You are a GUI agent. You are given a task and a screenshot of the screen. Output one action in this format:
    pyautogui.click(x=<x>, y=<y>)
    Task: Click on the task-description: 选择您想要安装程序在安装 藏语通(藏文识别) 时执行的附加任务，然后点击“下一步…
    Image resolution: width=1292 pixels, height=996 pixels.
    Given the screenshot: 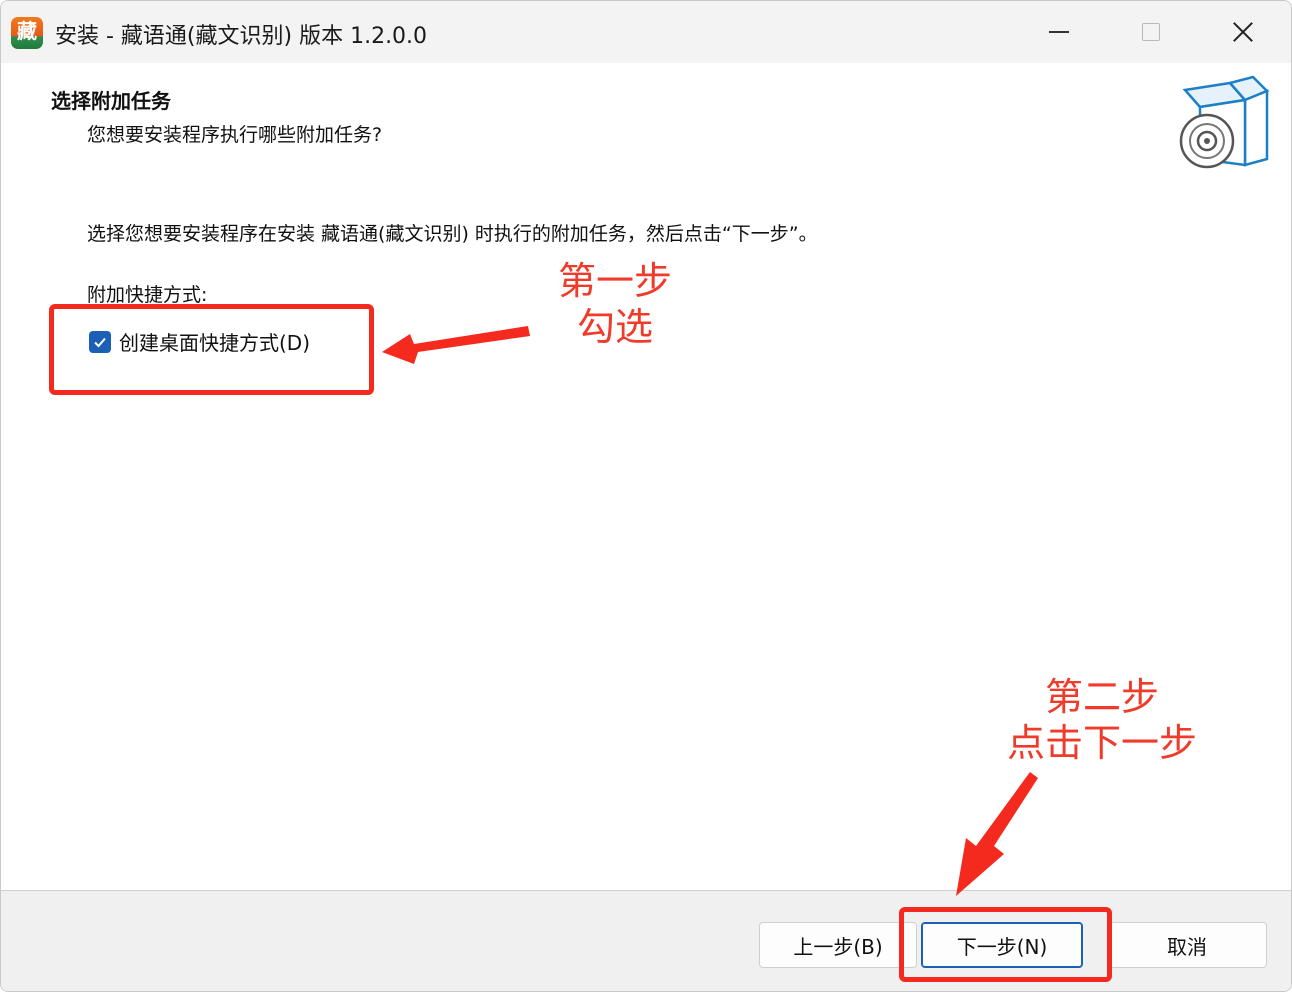 What is the action you would take?
    pyautogui.click(x=452, y=234)
    